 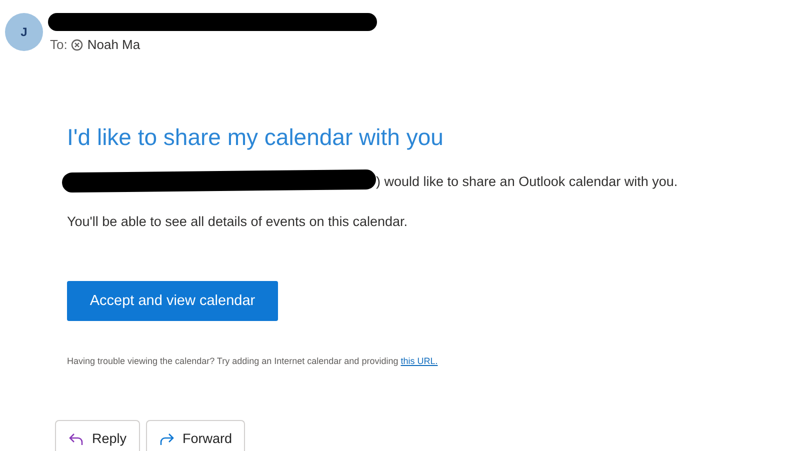 What do you see at coordinates (238, 221) in the screenshot?
I see `details-text: You'll be able to see all details of events on this calendar.` at bounding box center [238, 221].